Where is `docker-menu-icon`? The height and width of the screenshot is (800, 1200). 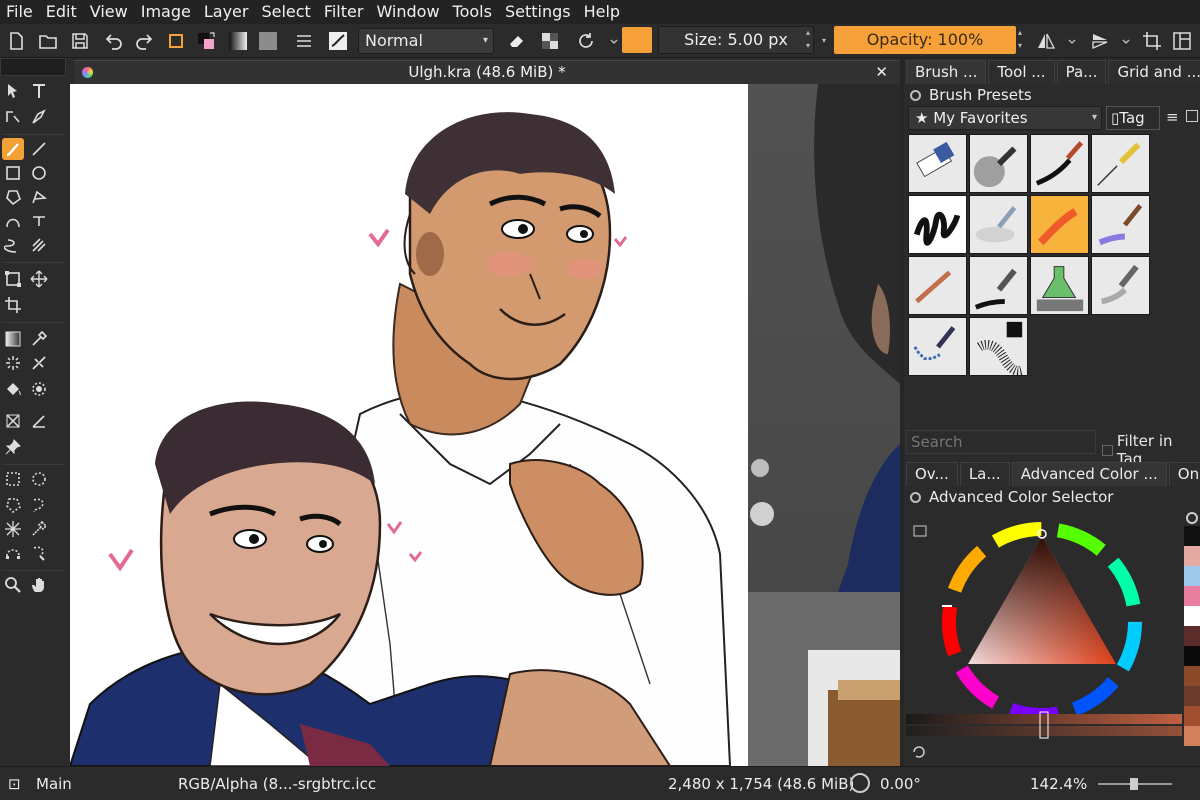 docker-menu-icon is located at coordinates (1192, 116).